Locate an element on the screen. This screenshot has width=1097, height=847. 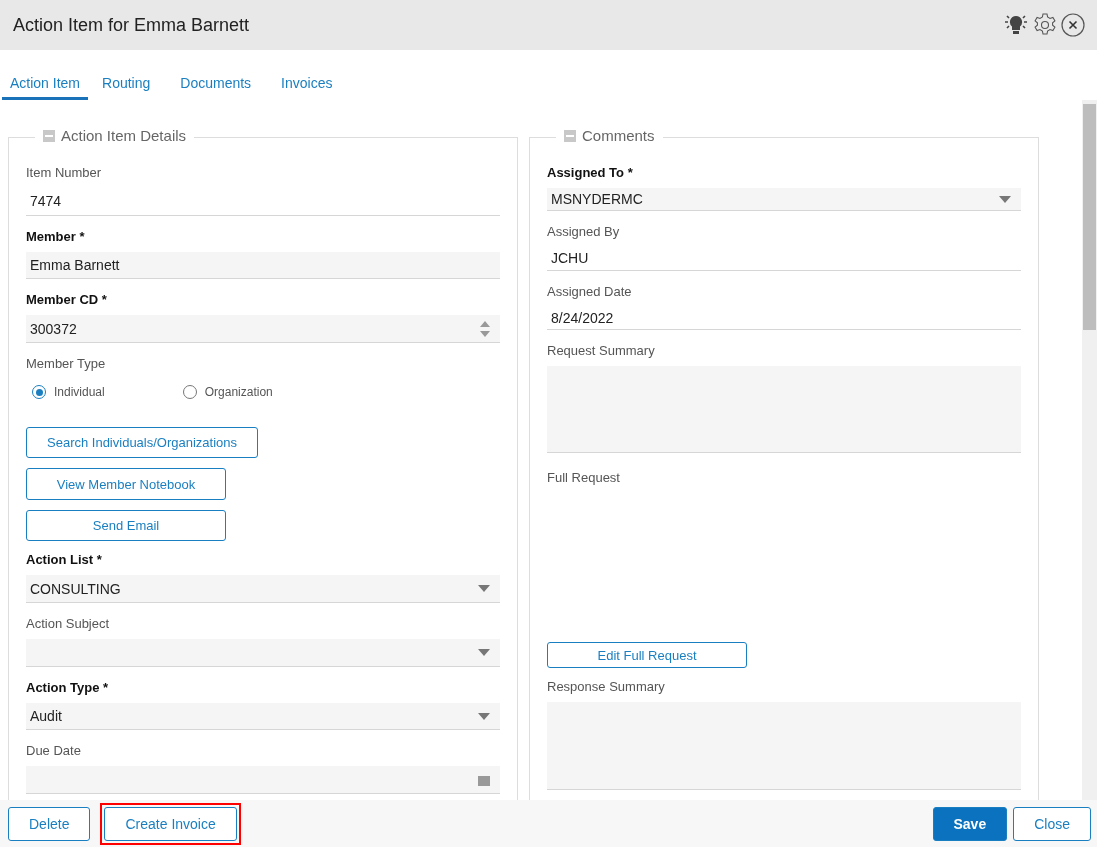
footer-button: Delete is located at coordinates (49, 823).